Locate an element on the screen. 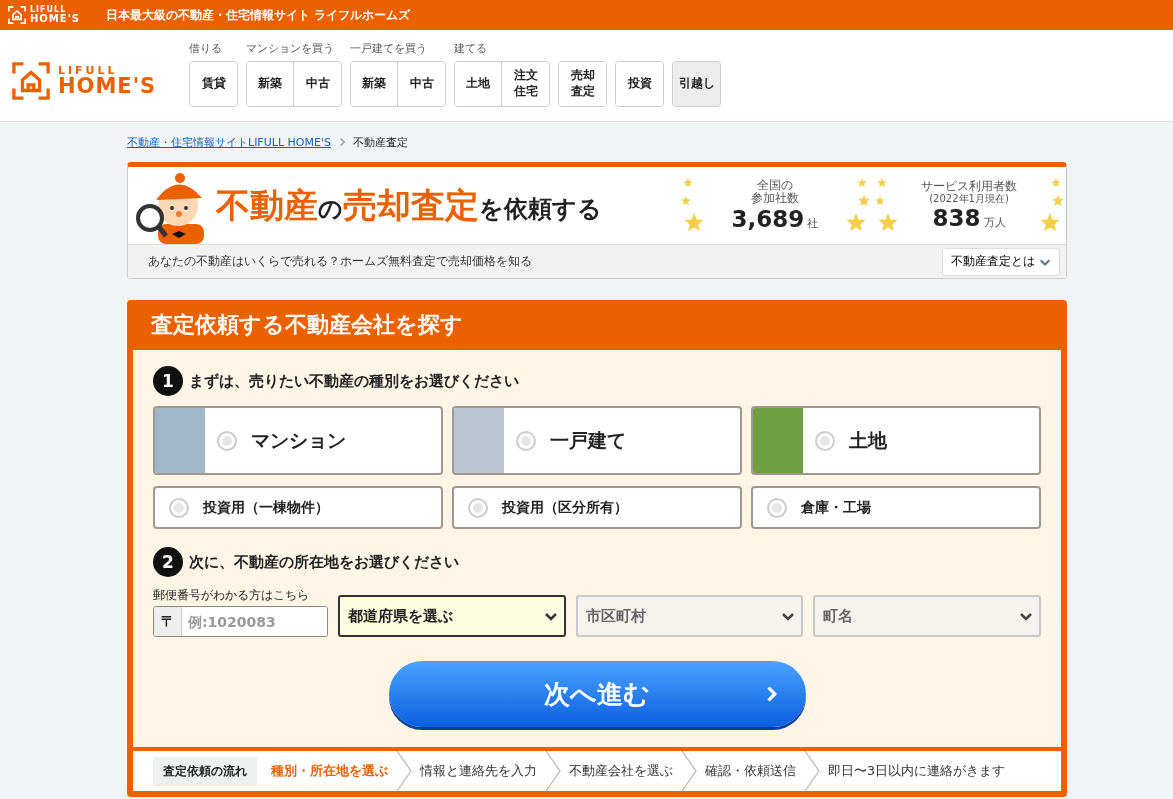 This screenshot has height=799, width=1173. nav-group-label: 建てる is located at coordinates (471, 47).